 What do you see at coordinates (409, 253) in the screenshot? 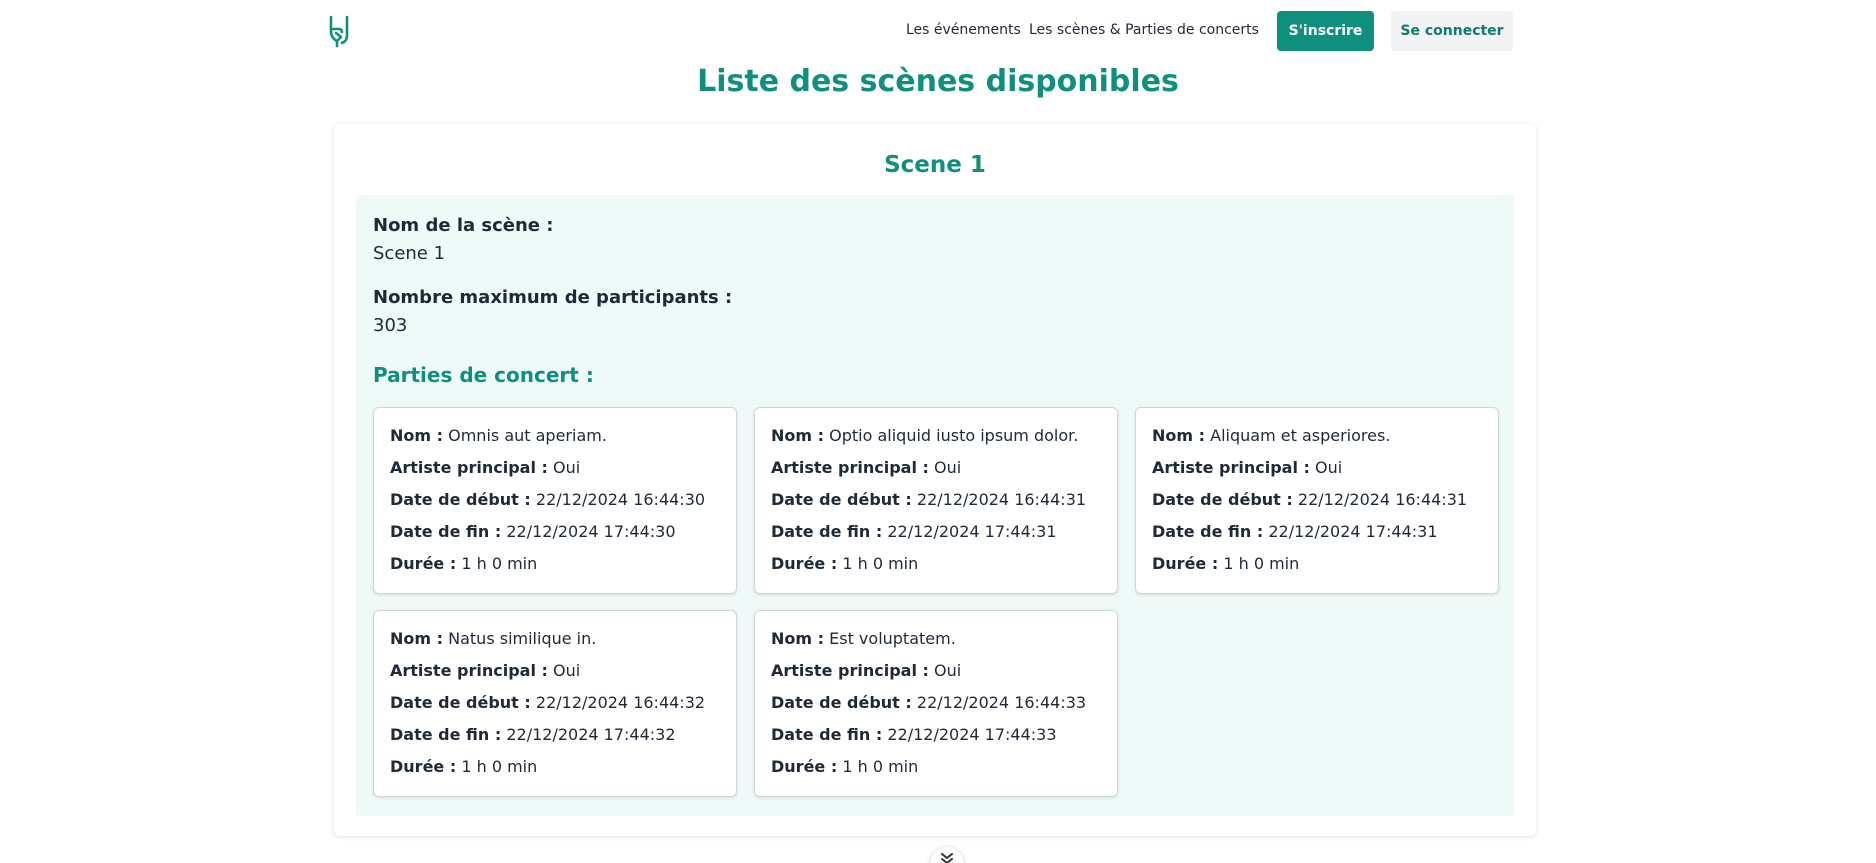
I see `scene-name-value: Scene 1` at bounding box center [409, 253].